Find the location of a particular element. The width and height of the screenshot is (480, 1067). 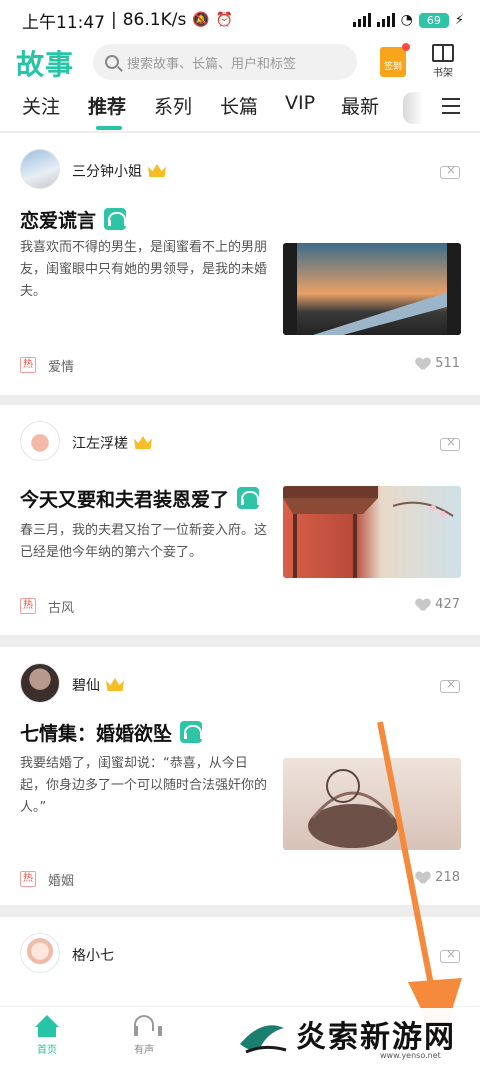

story-title: 恋爱谎言 is located at coordinates (74, 219).